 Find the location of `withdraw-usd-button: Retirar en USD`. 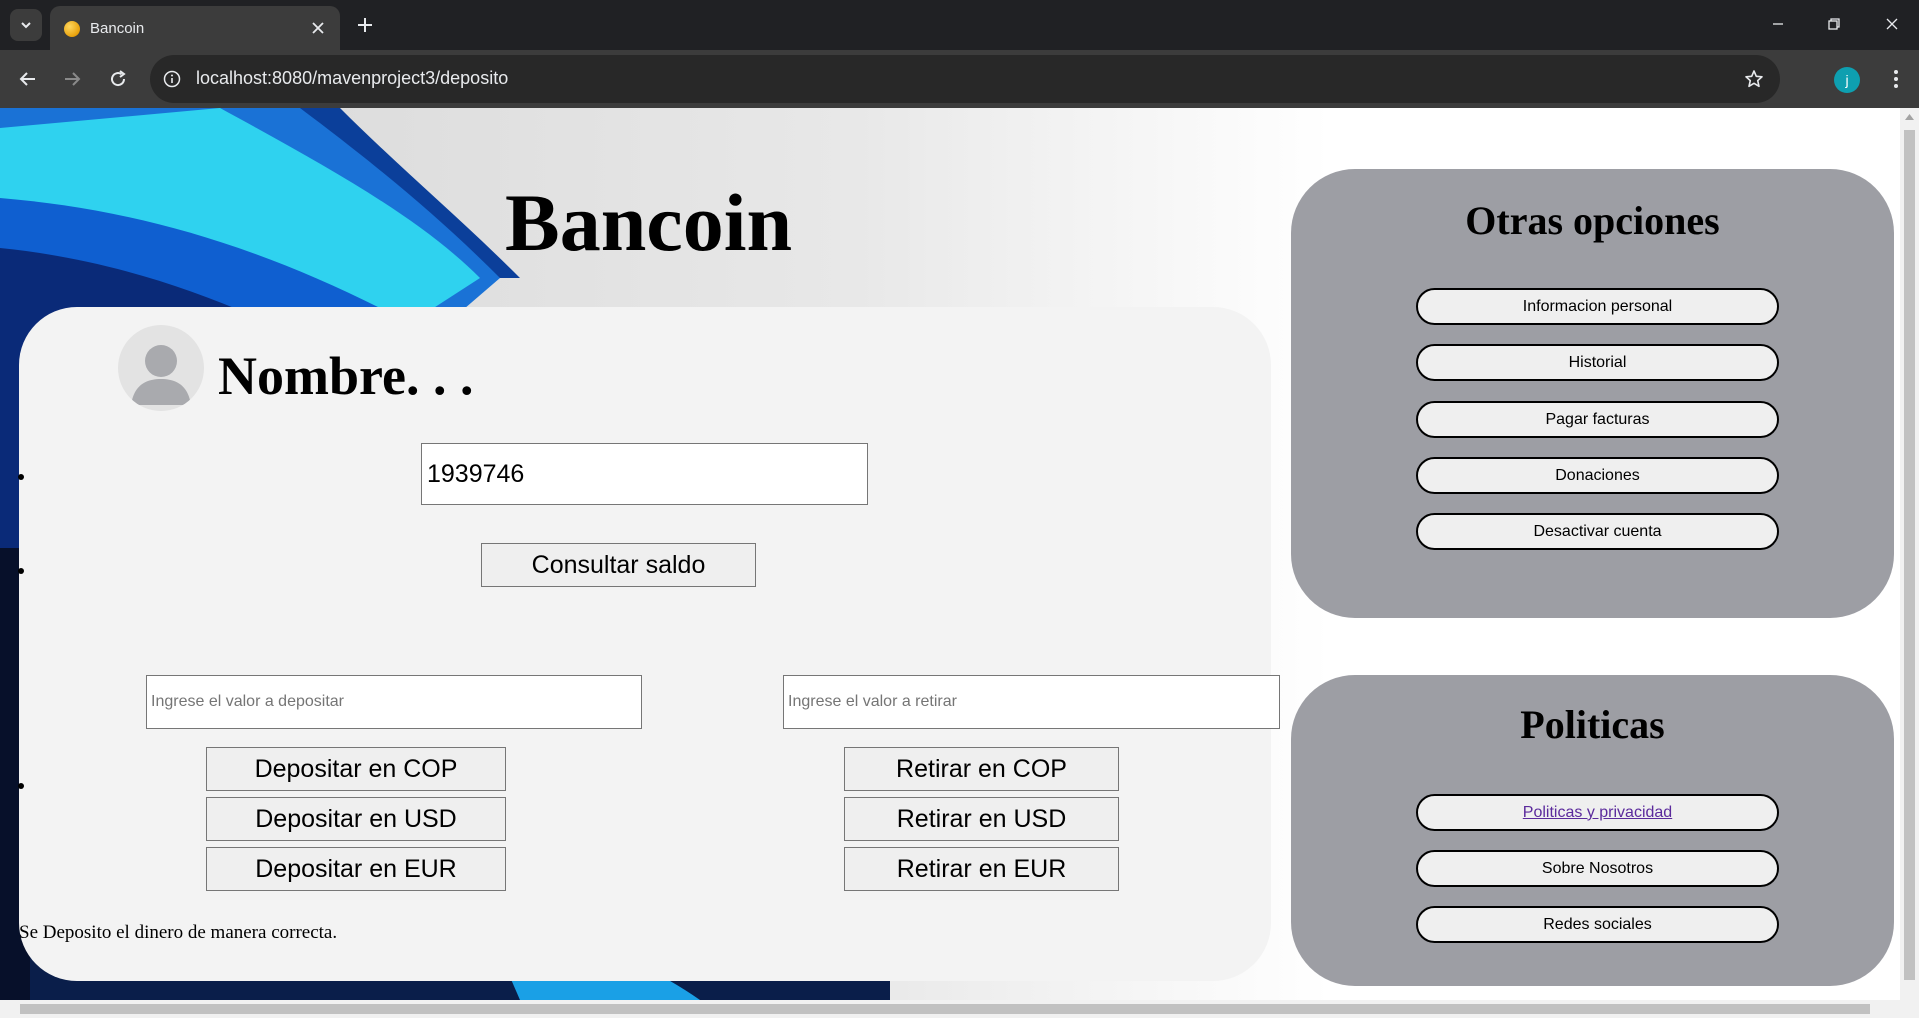

withdraw-usd-button: Retirar en USD is located at coordinates (981, 819).